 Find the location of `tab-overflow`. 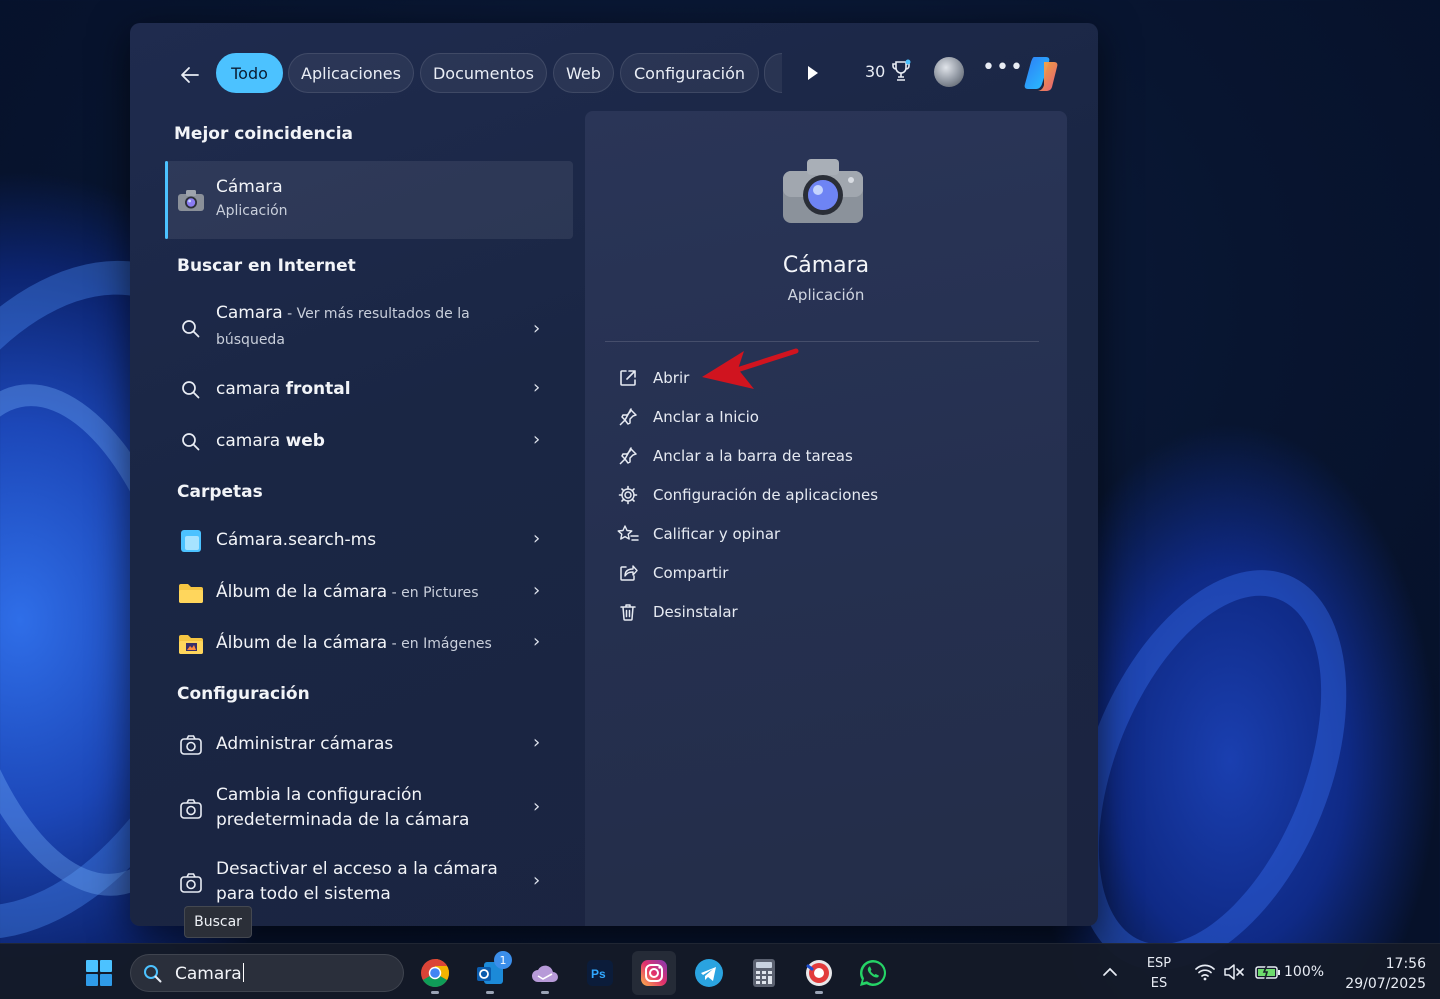

tab-overflow is located at coordinates (773, 73).